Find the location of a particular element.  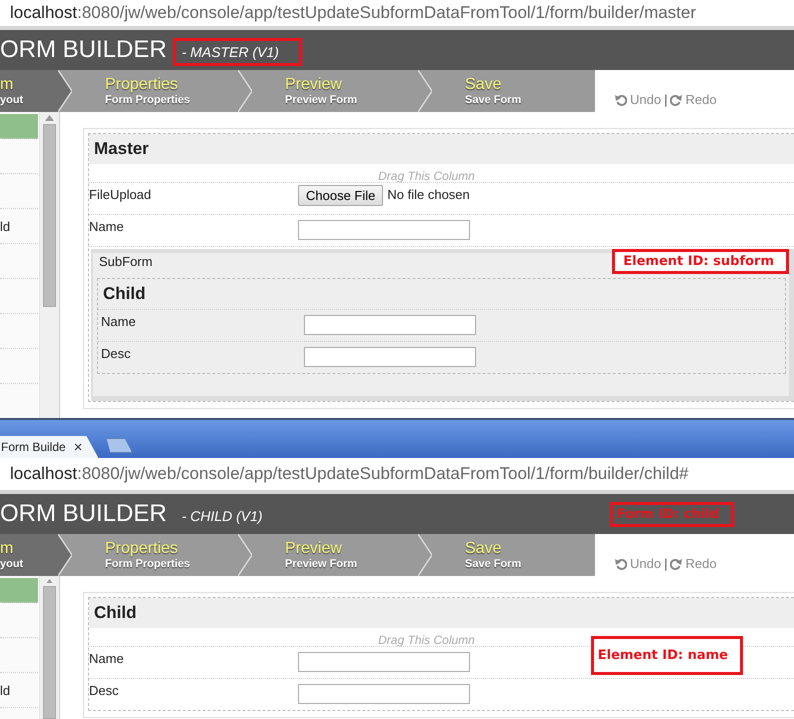

field-label: FileUpload is located at coordinates (120, 195).